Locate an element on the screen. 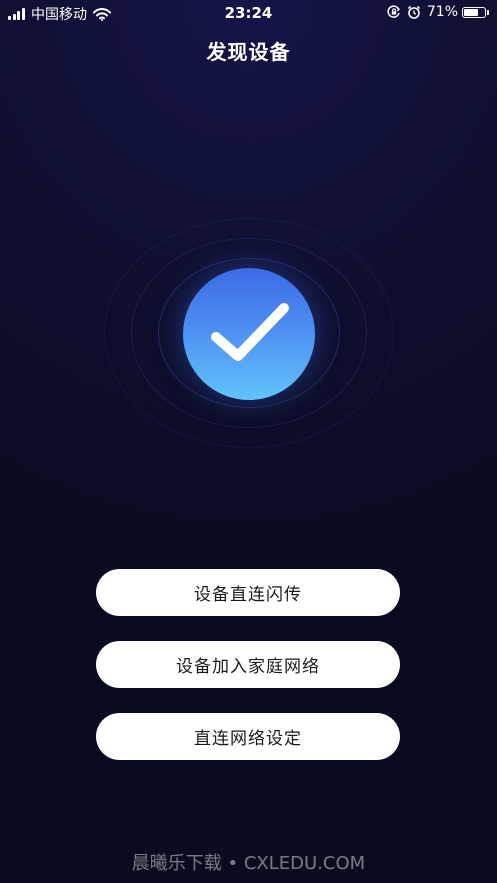 The image size is (497, 883). alarm-clock-icon is located at coordinates (414, 12).